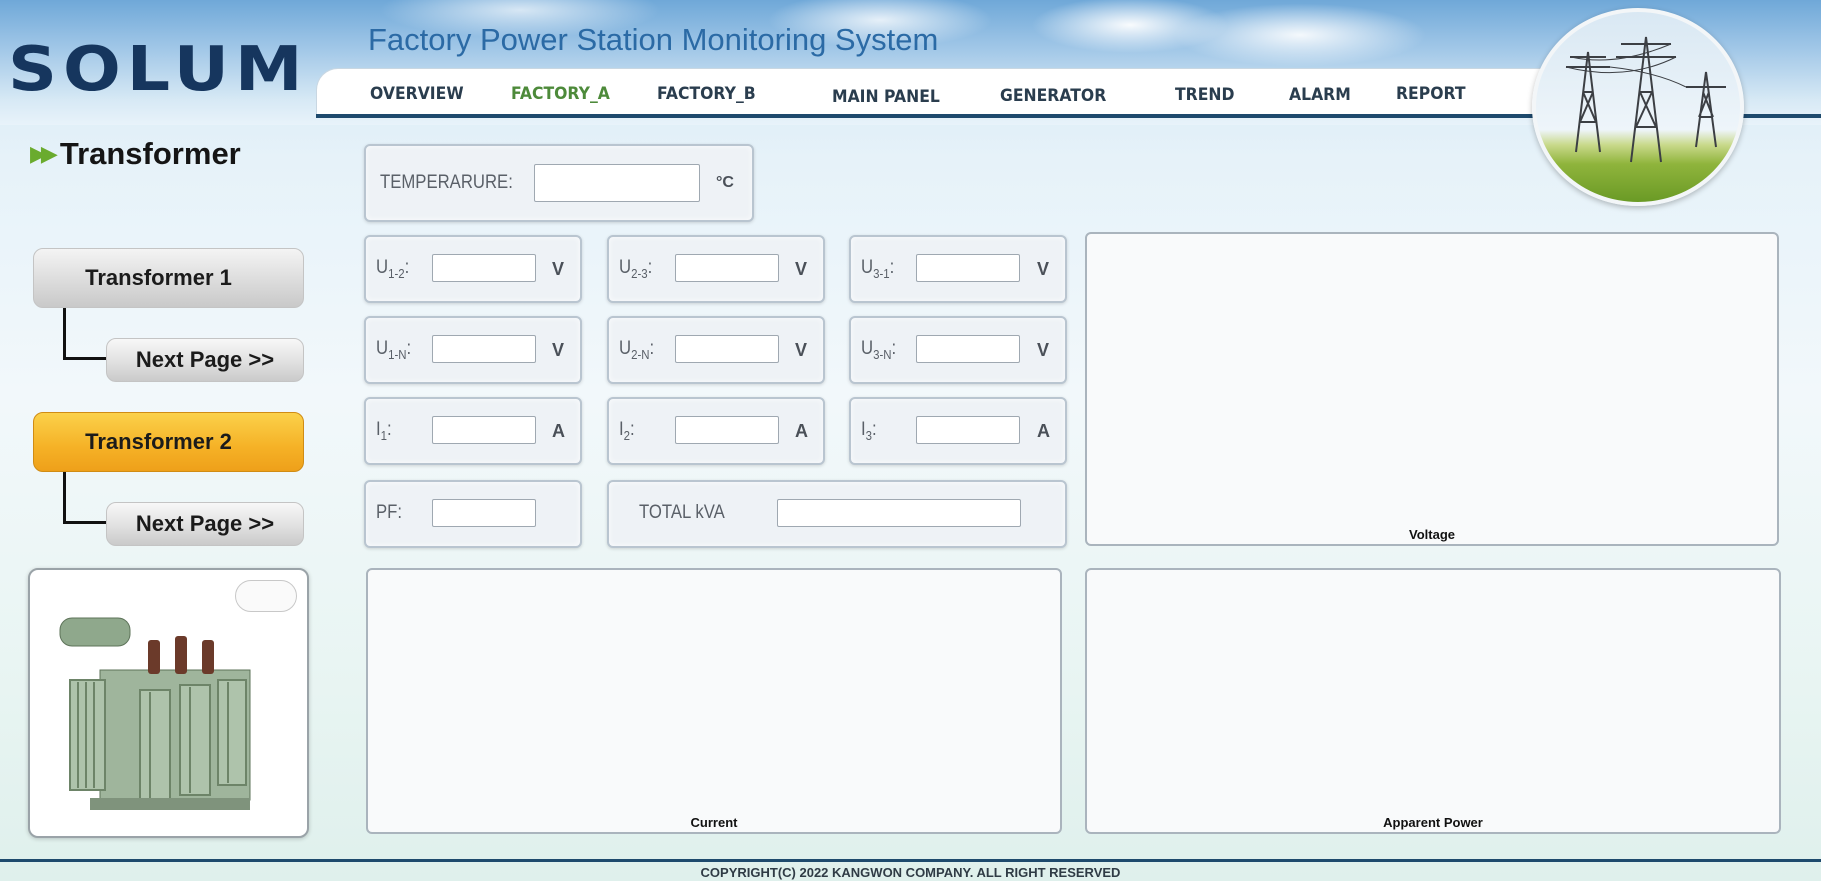 Image resolution: width=1821 pixels, height=881 pixels. I want to click on nav-trend: TREND, so click(1204, 95).